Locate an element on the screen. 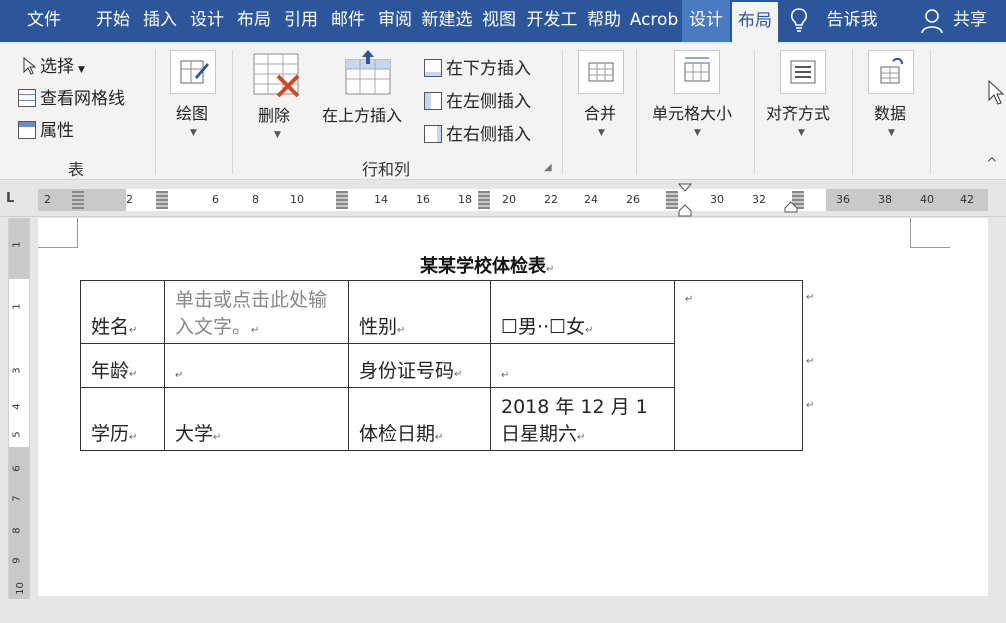 This screenshot has width=1006, height=623. user-icon is located at coordinates (932, 21).